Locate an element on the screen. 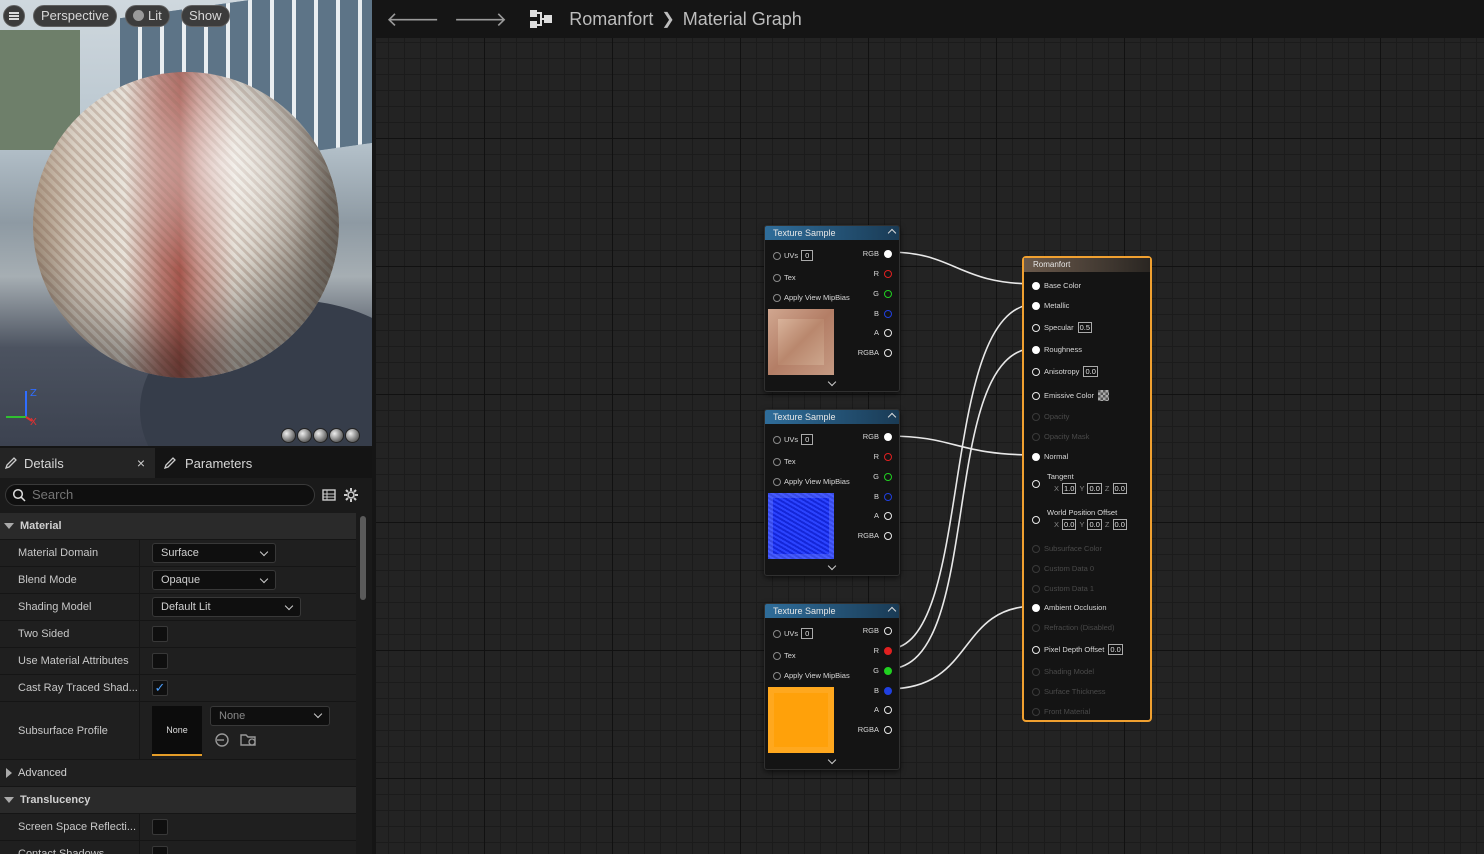 The image size is (1484, 854). pin-specular: Specular 0.5 is located at coordinates (1062, 327).